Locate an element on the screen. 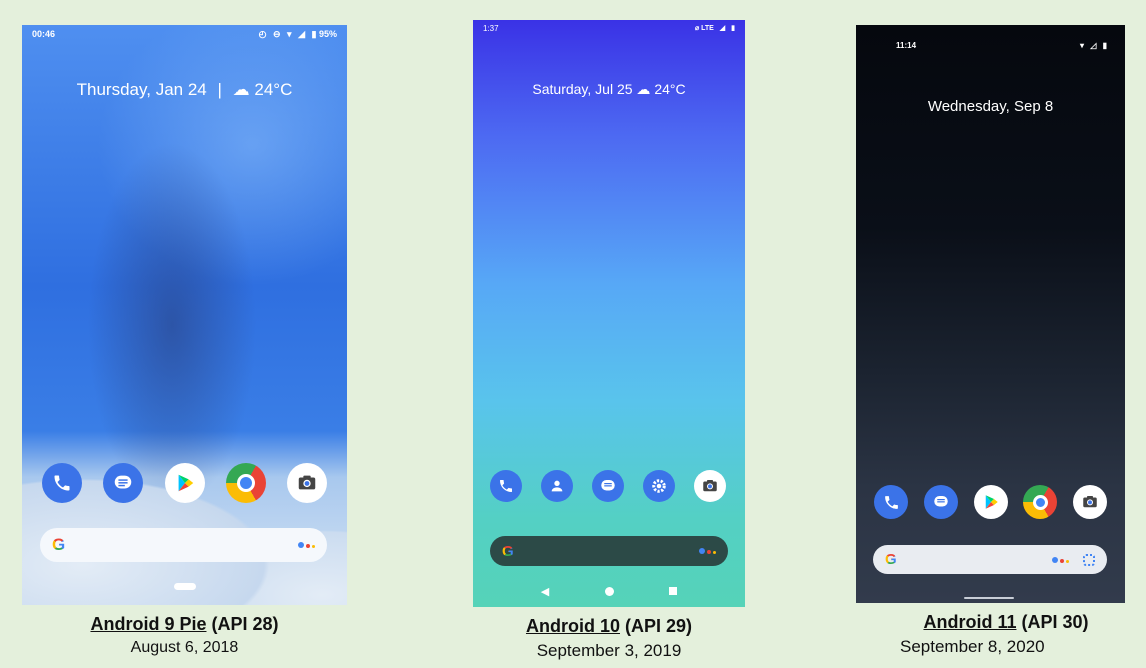  api-level: (API 30) is located at coordinates (1055, 622).